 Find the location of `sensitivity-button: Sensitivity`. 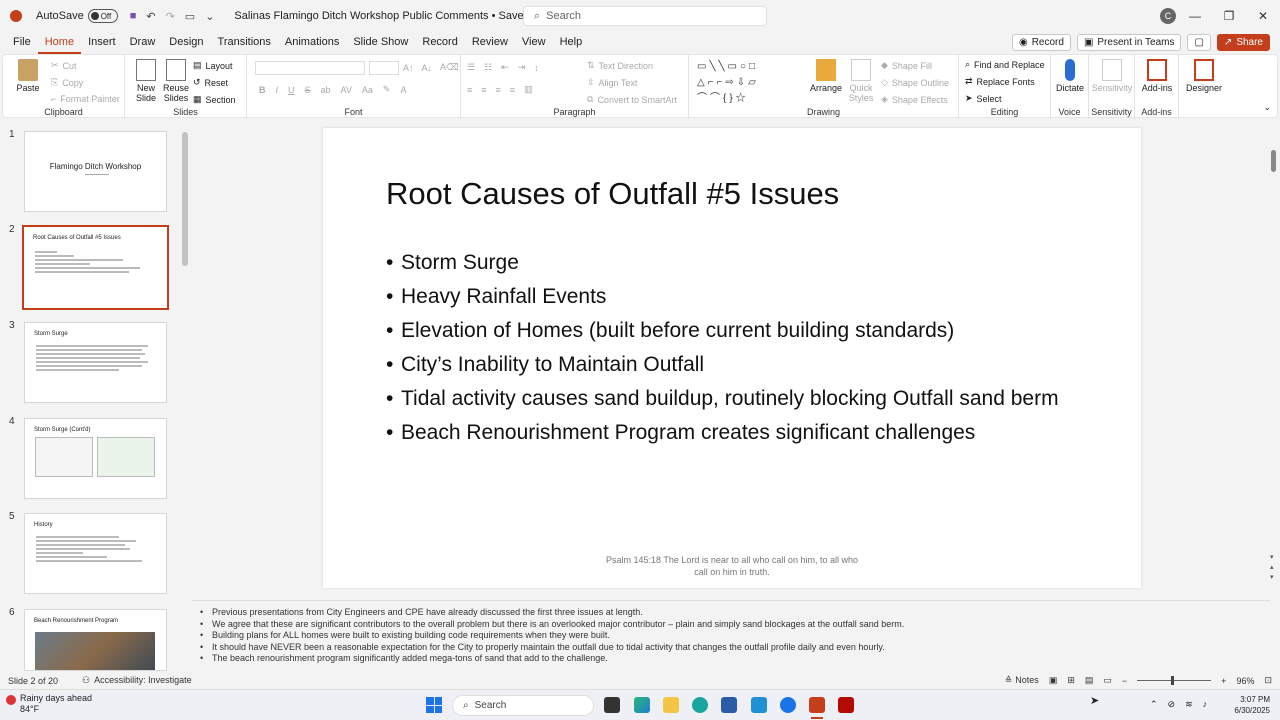

sensitivity-button: Sensitivity is located at coordinates (1112, 76).